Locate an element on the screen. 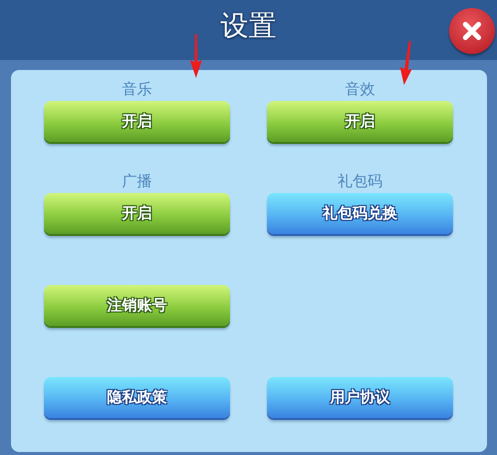 The image size is (497, 455). setting-button: 用户协议 is located at coordinates (360, 397).